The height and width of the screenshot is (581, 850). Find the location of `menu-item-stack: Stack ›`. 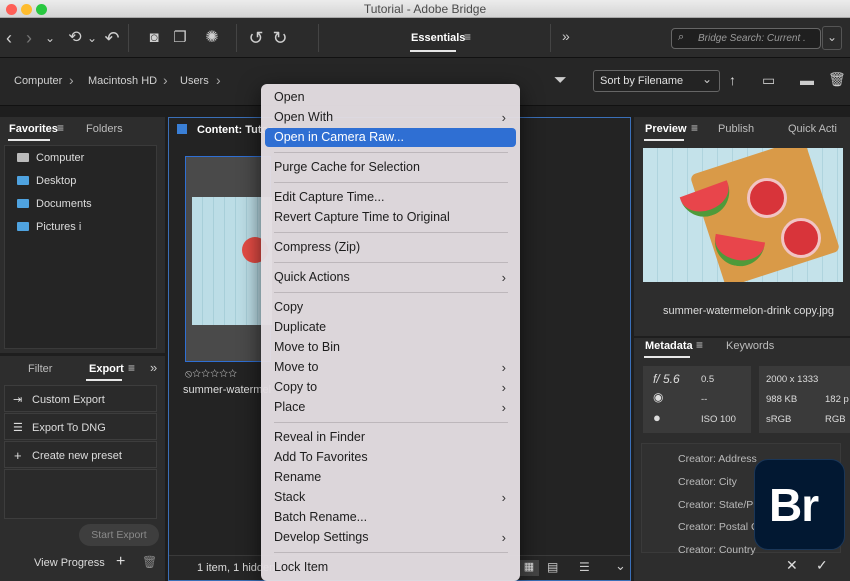

menu-item-stack: Stack › is located at coordinates (390, 497).